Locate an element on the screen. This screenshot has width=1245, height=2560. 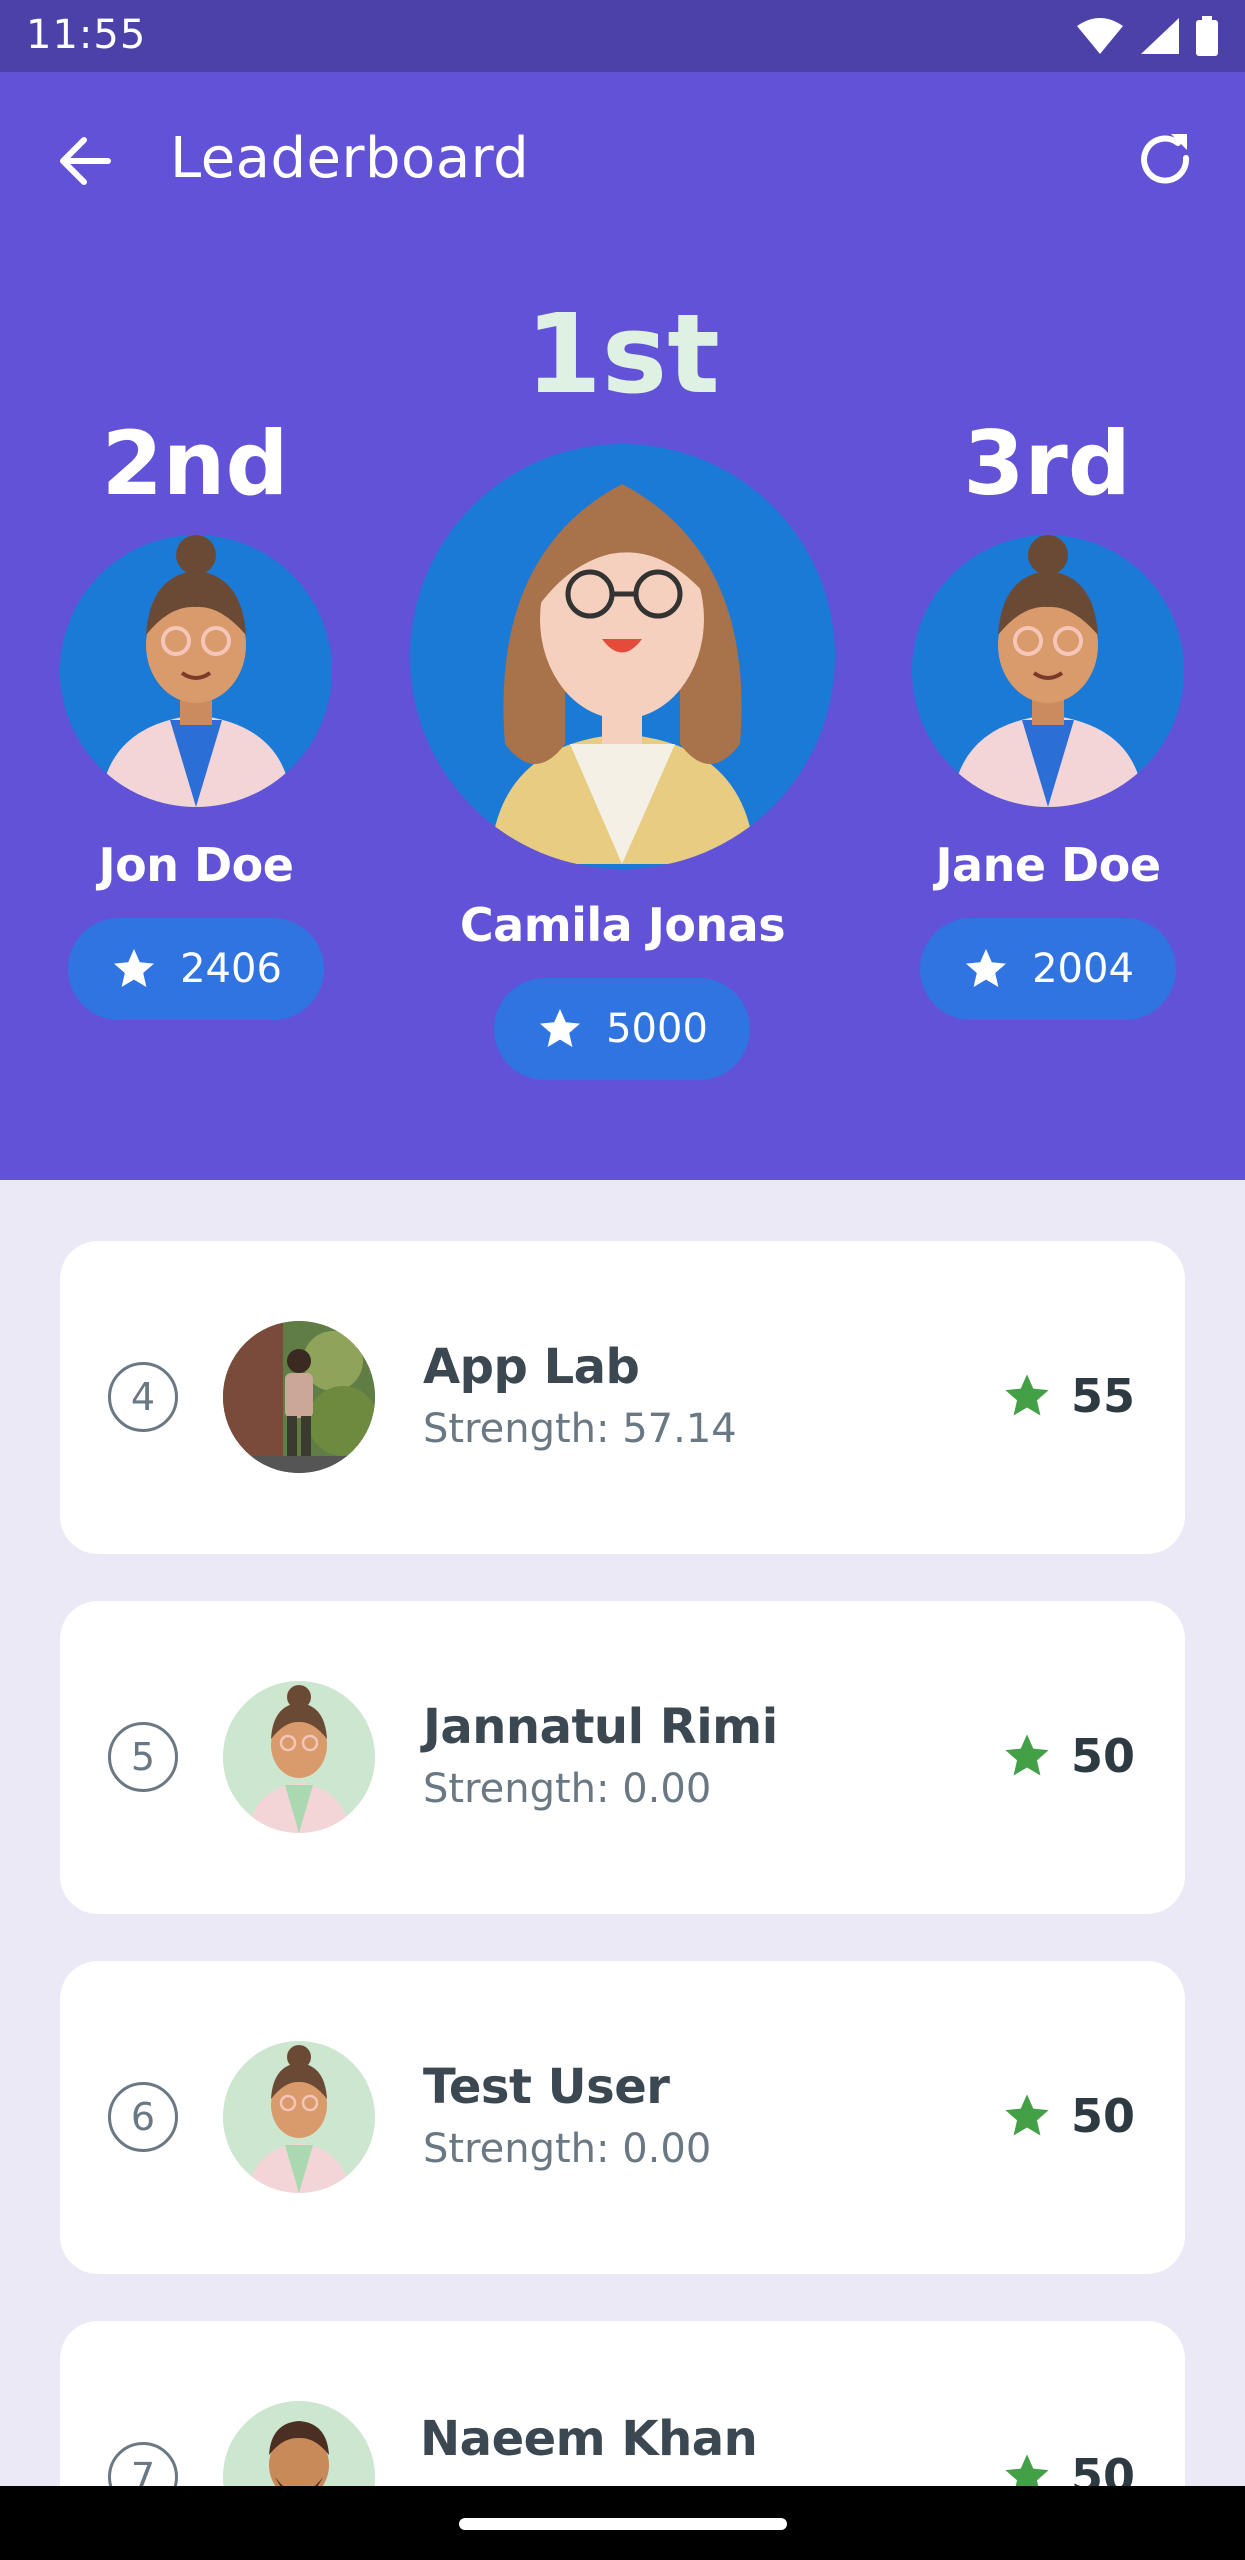
list-item: 4 App Lab Strength: 57.14 55 is located at coordinates (622, 1397).